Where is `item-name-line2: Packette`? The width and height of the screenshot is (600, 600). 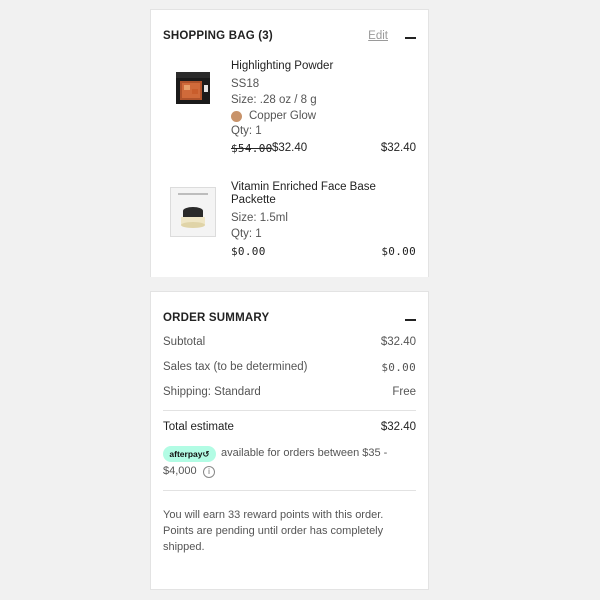 item-name-line2: Packette is located at coordinates (253, 200).